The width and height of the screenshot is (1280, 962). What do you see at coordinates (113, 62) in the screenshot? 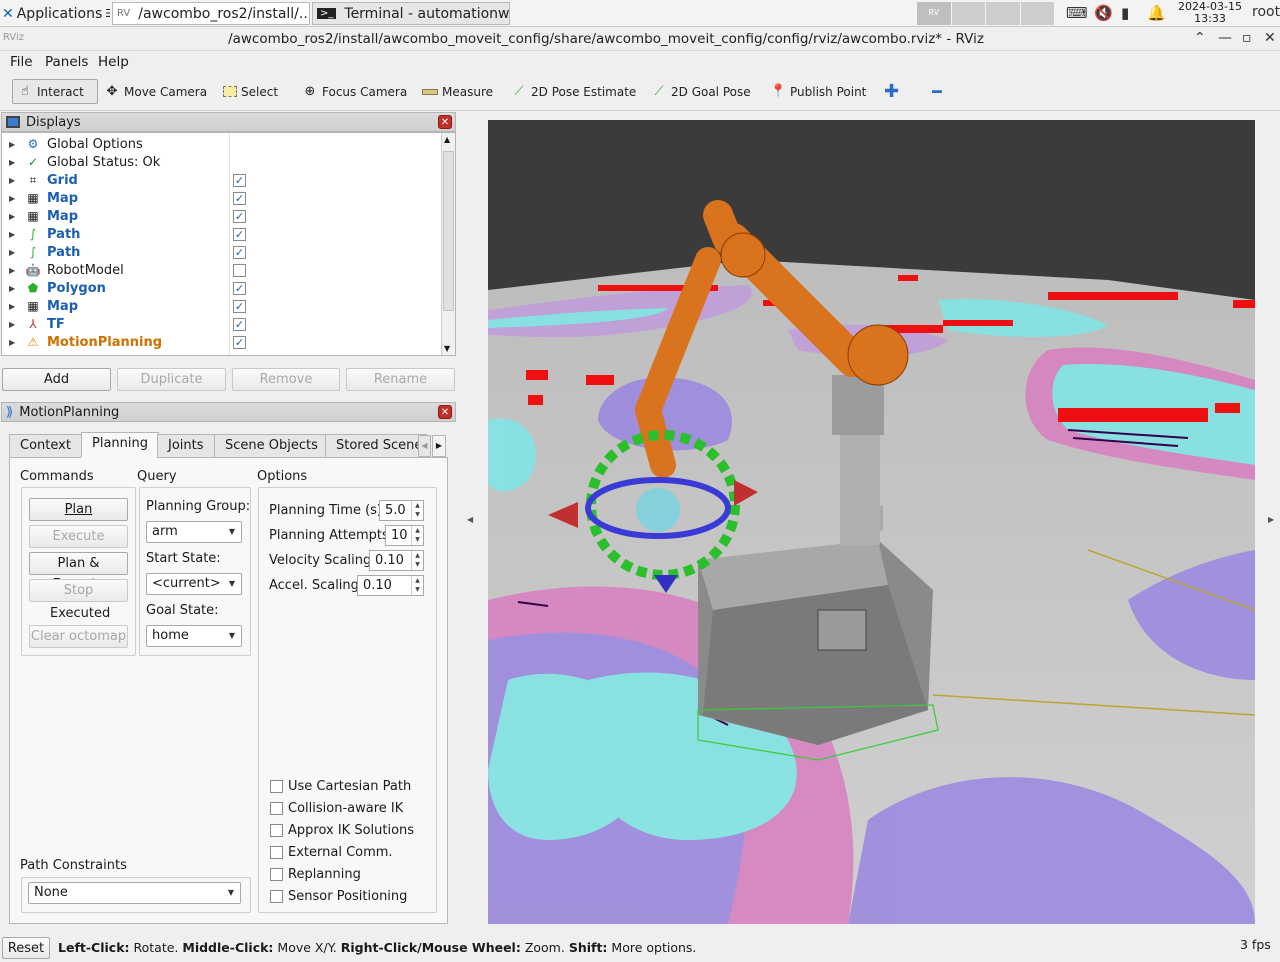
I see `menu-help: Help` at bounding box center [113, 62].